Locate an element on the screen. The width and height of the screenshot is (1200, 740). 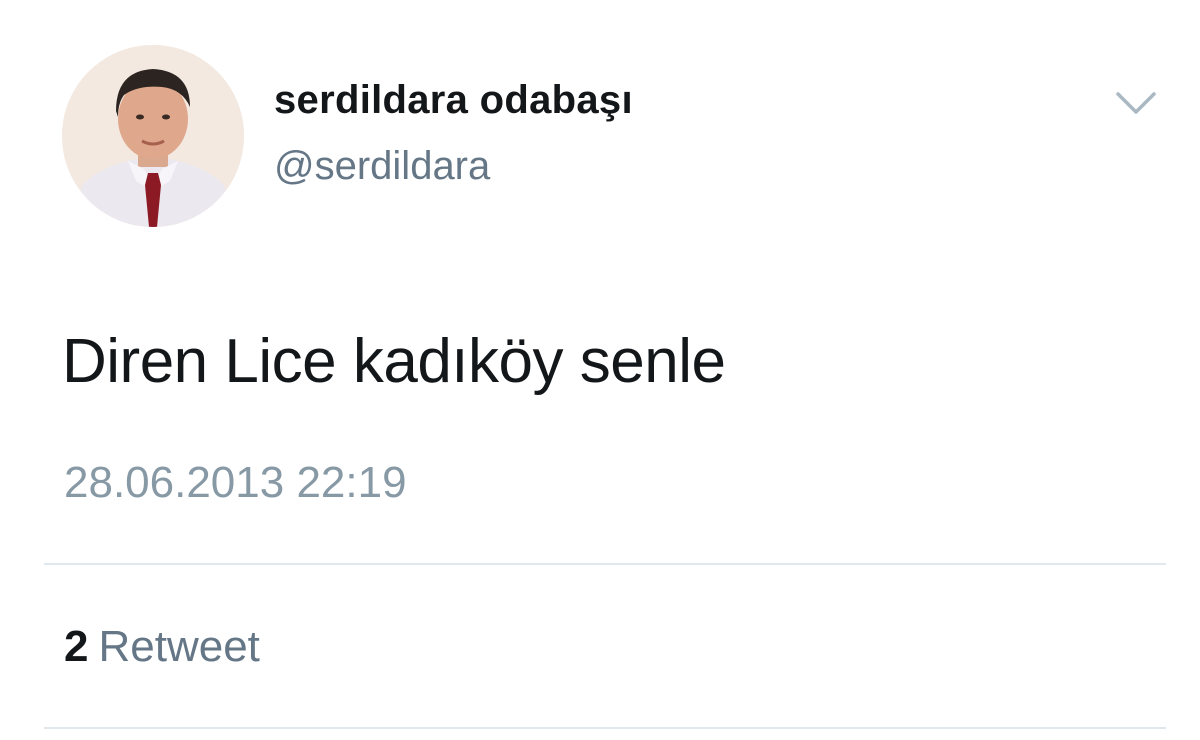
display-name: serdildara odabaşı is located at coordinates (453, 100).